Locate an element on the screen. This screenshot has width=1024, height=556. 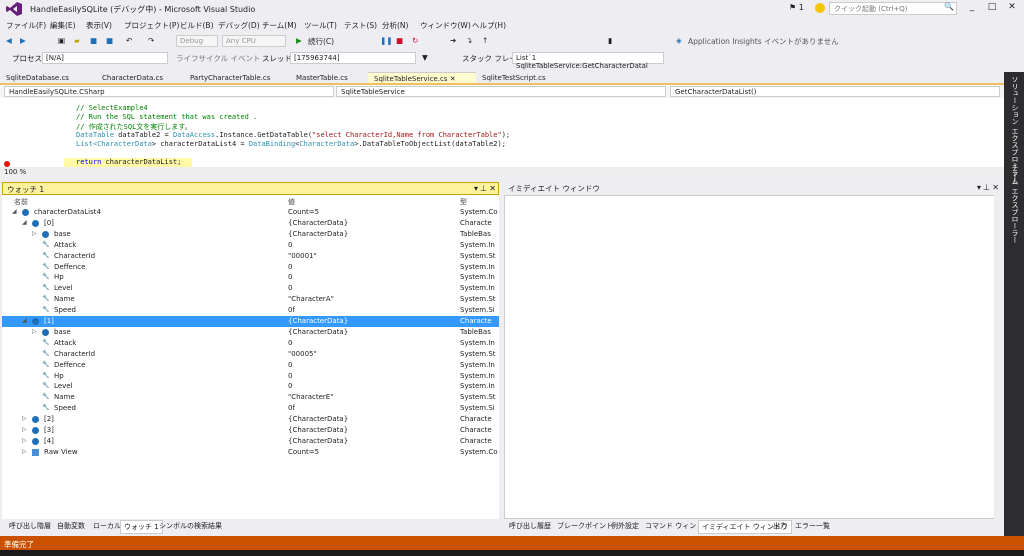
quick-launch-input: クイック起動 (Ctrl+Q) is located at coordinates (893, 8).